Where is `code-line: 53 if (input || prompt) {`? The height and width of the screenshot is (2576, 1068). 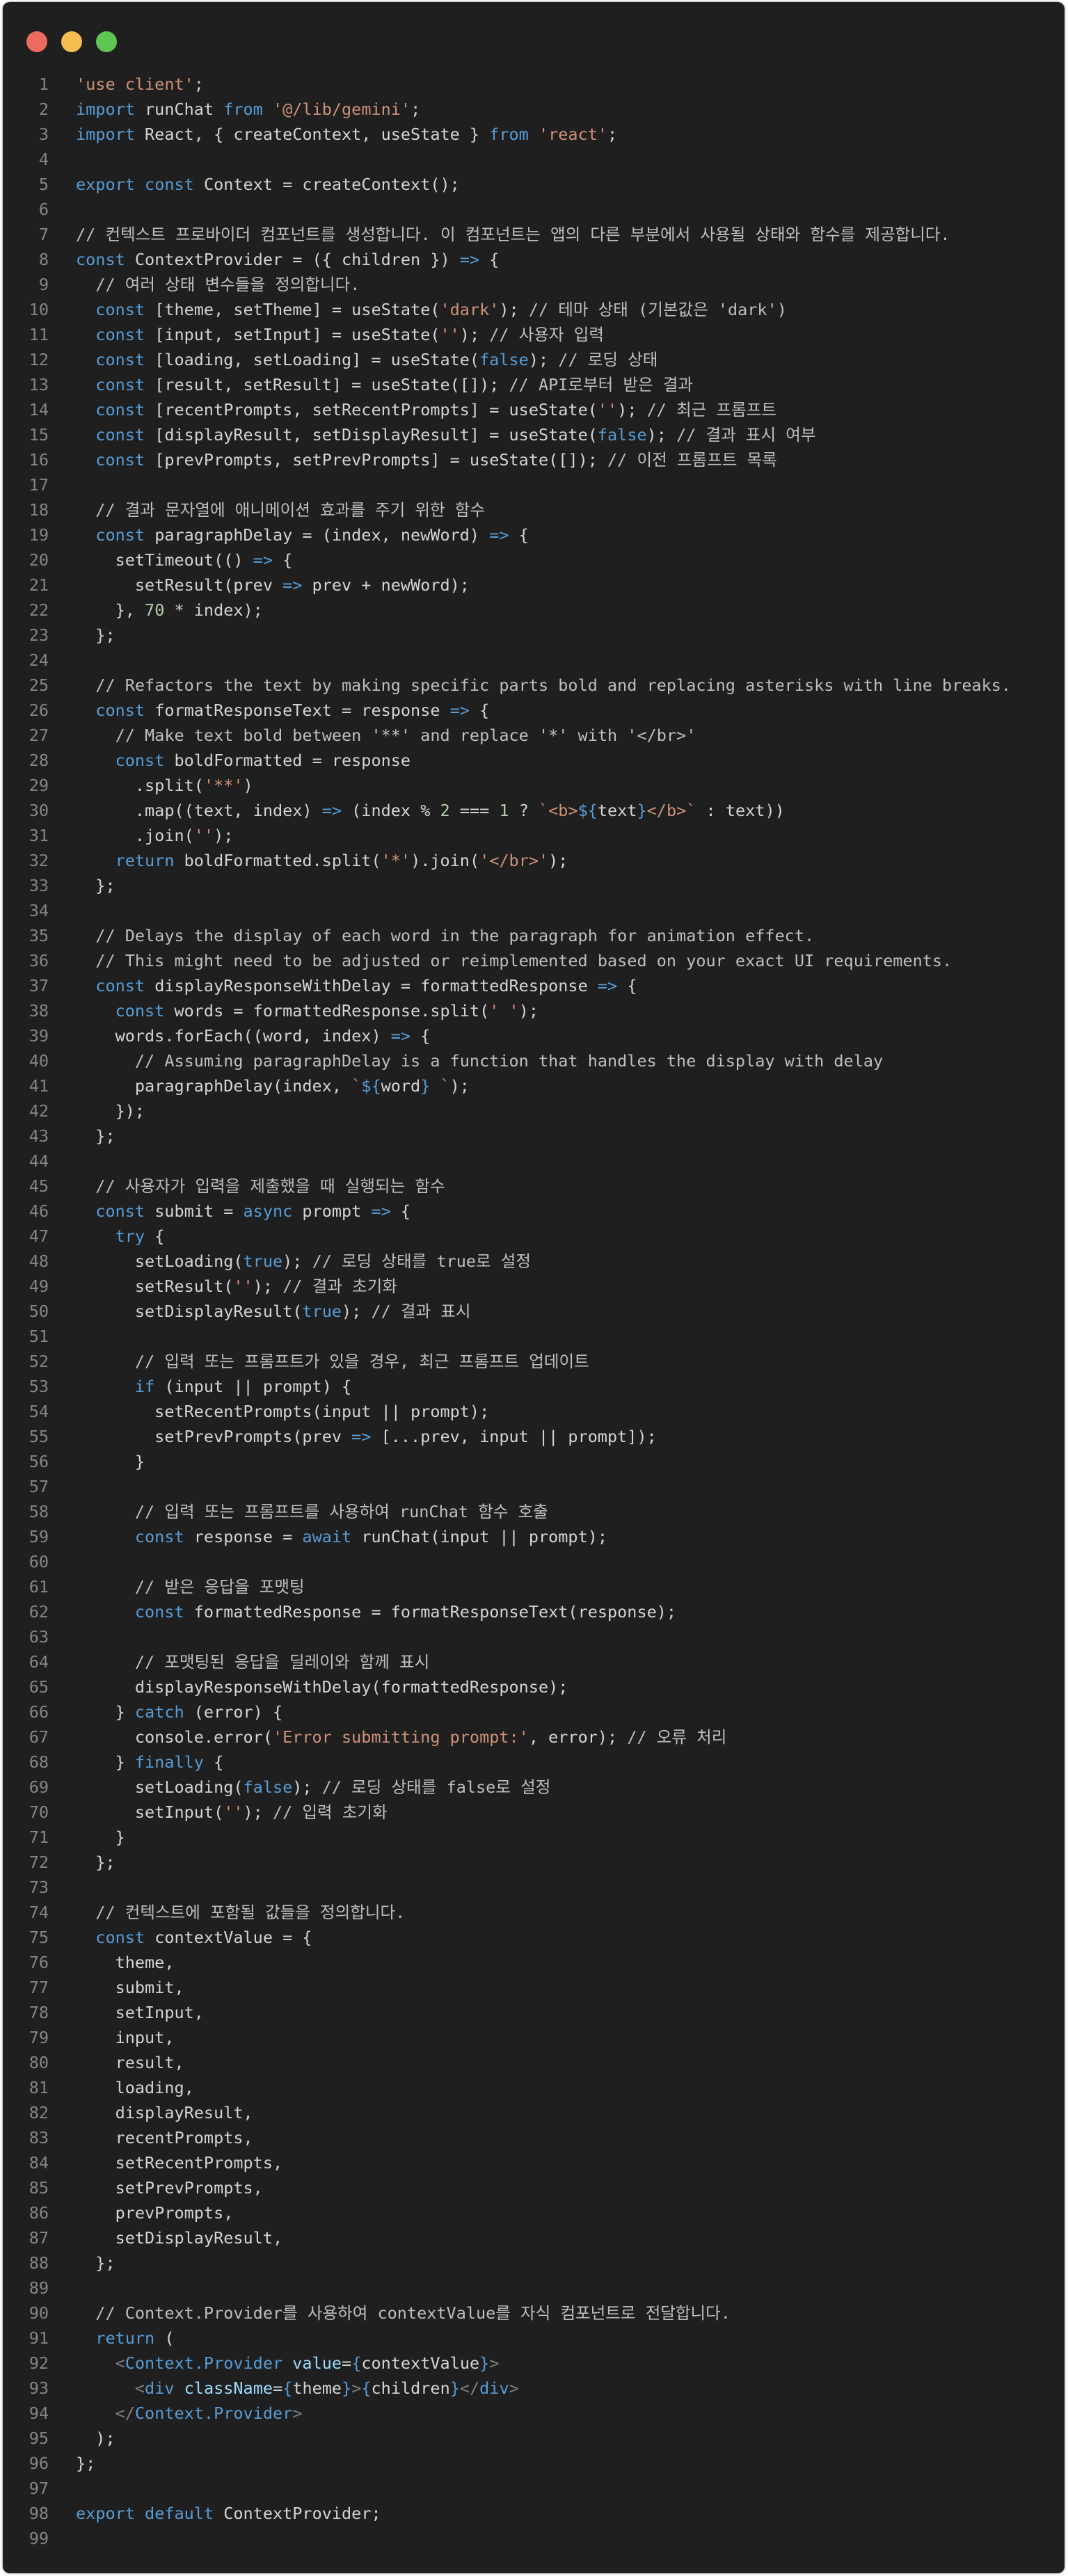
code-line: 53 if (input || prompt) { is located at coordinates (534, 1386).